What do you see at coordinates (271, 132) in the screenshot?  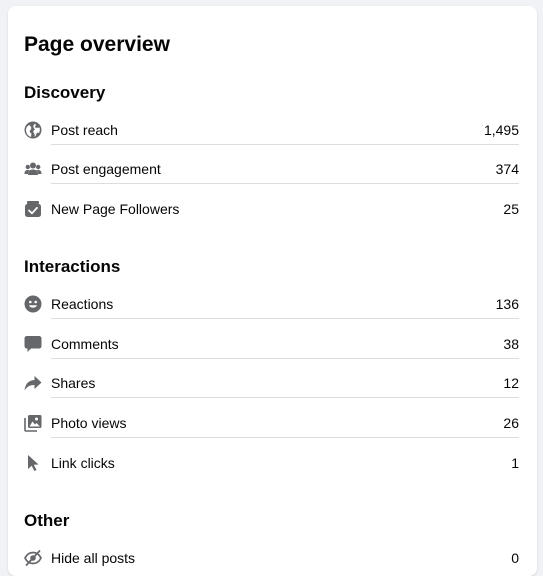 I see `metric-row-post-reach: Post reach 1,495` at bounding box center [271, 132].